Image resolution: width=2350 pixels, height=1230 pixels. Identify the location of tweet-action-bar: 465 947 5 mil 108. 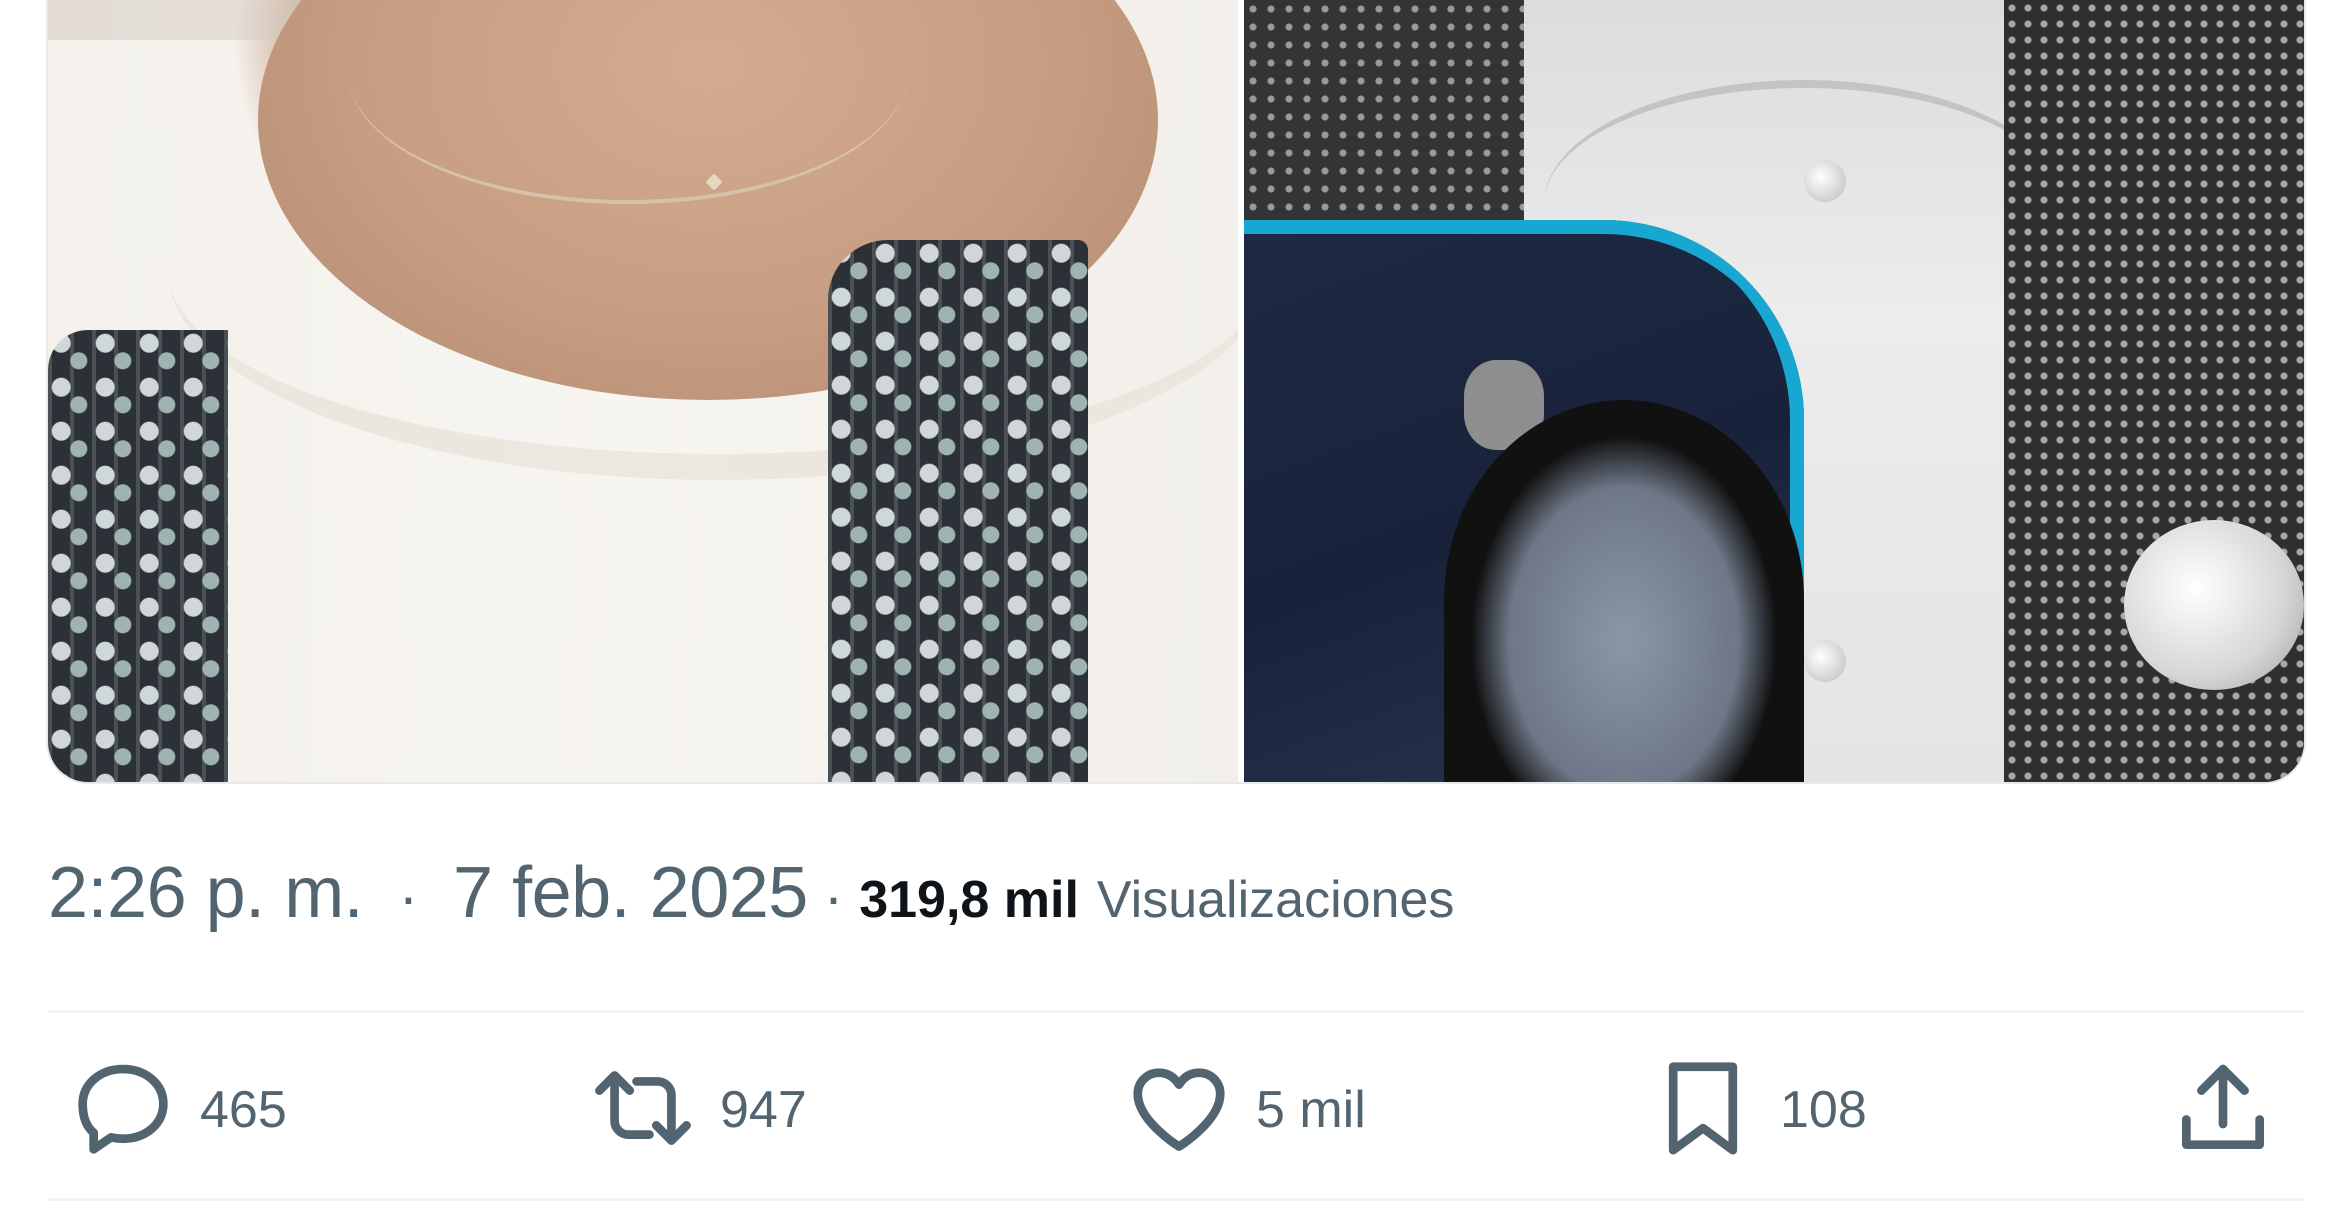
(1176, 1110).